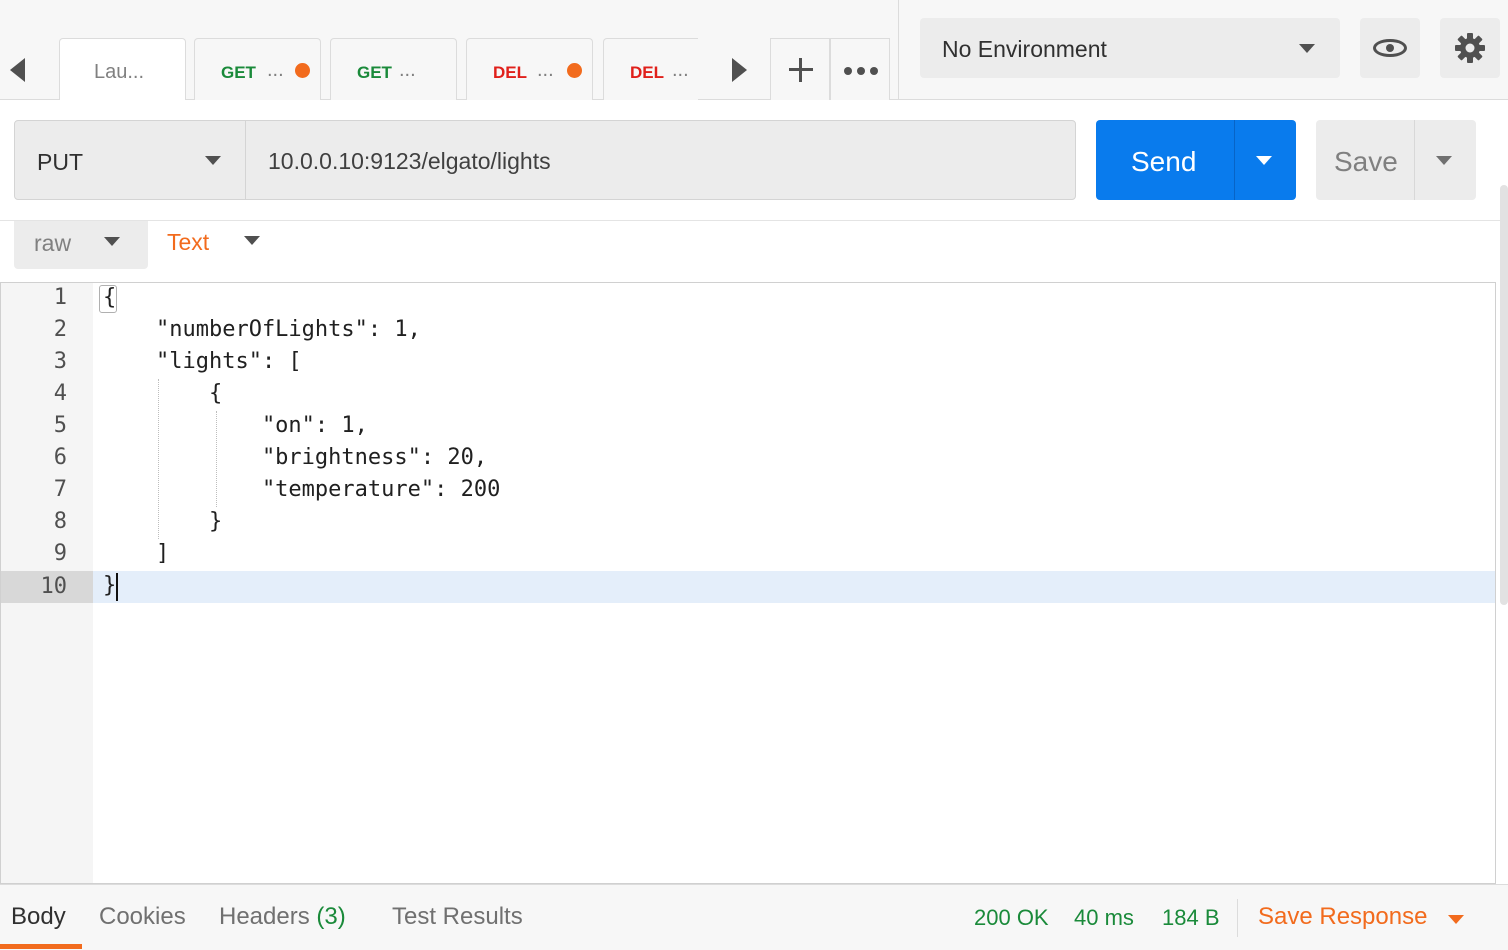 This screenshot has height=950, width=1508. Describe the element at coordinates (748, 555) in the screenshot. I see `code-line: 9 ]` at that location.